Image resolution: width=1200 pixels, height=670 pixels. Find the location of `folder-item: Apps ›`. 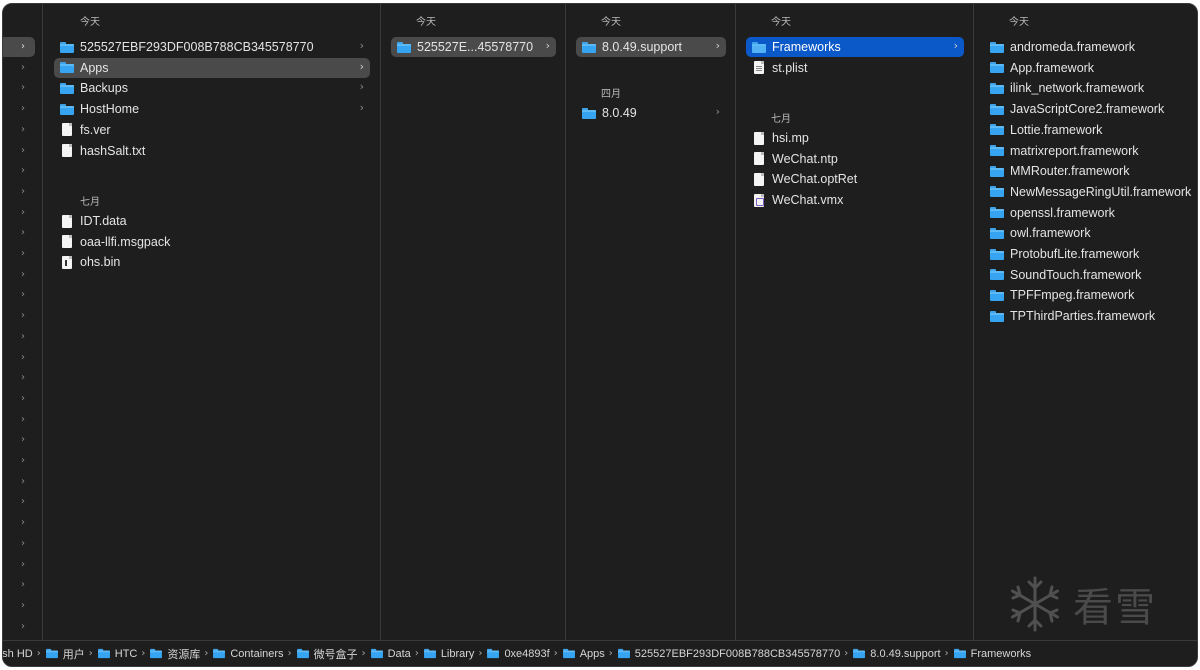

folder-item: Apps › is located at coordinates (212, 67).